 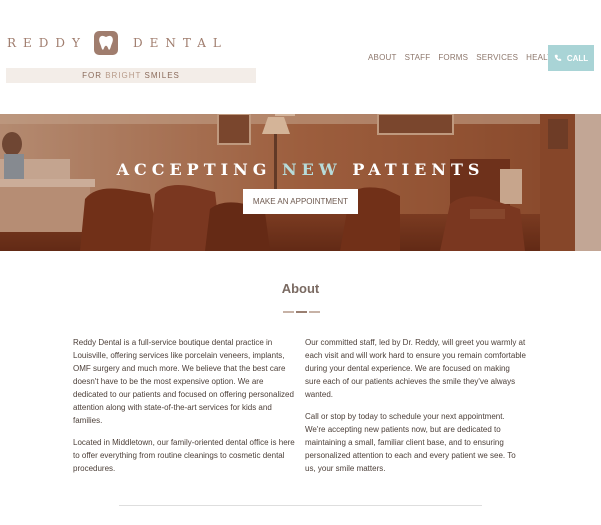 I want to click on tooth-logo-icon, so click(x=105, y=42).